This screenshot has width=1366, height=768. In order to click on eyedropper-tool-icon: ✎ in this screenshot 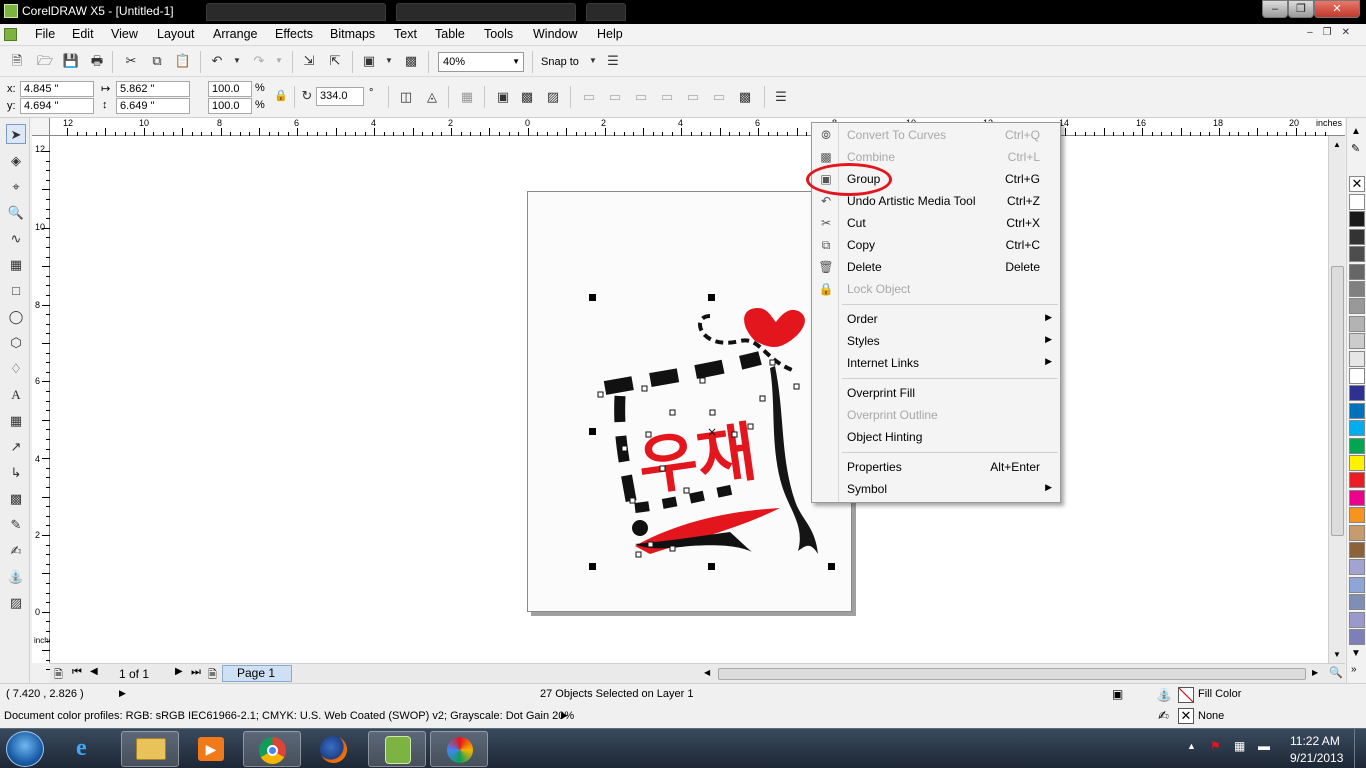, I will do `click(16, 525)`.